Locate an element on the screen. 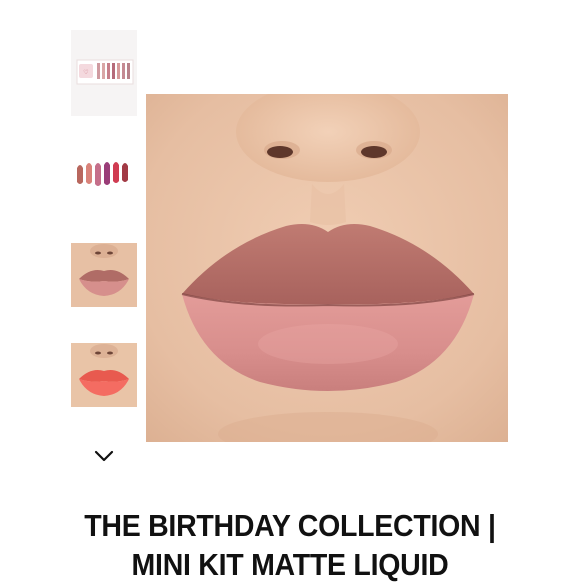 This screenshot has width=580, height=584. swatches-thumbnail is located at coordinates (104, 171).